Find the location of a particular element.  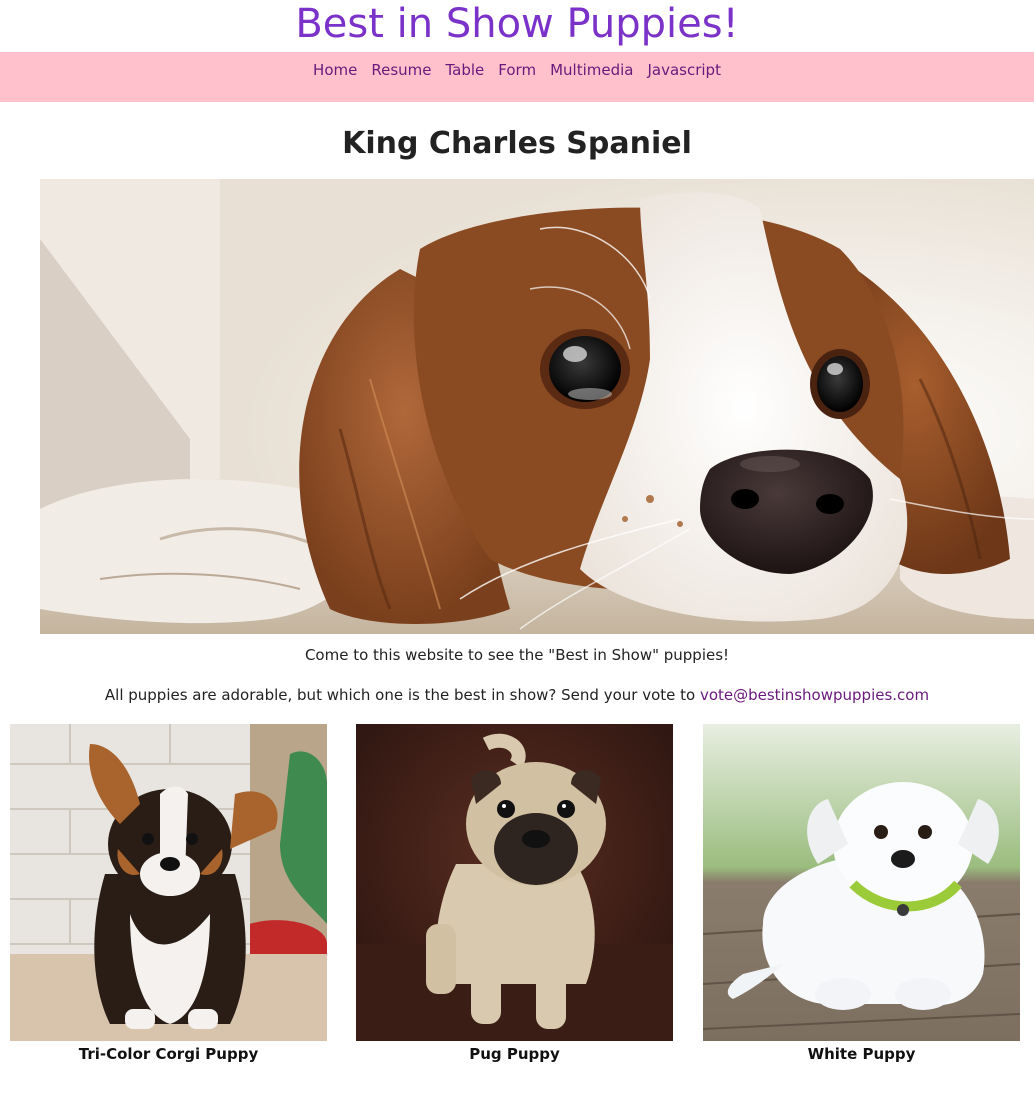

vote-email-link: vote@bestinshowpuppies.com is located at coordinates (814, 695).